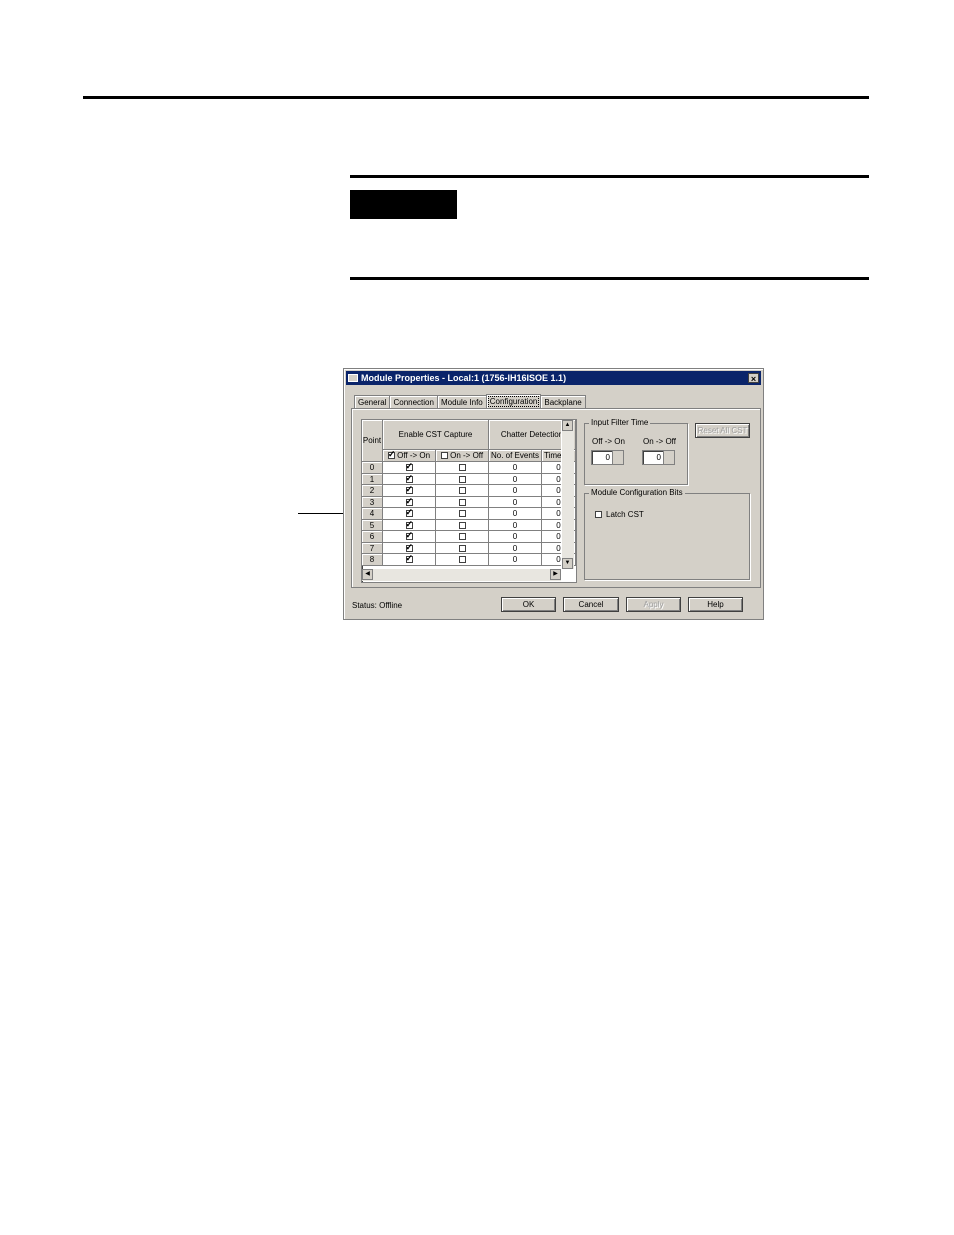  I want to click on off-on-all-checkbox, so click(391, 455).